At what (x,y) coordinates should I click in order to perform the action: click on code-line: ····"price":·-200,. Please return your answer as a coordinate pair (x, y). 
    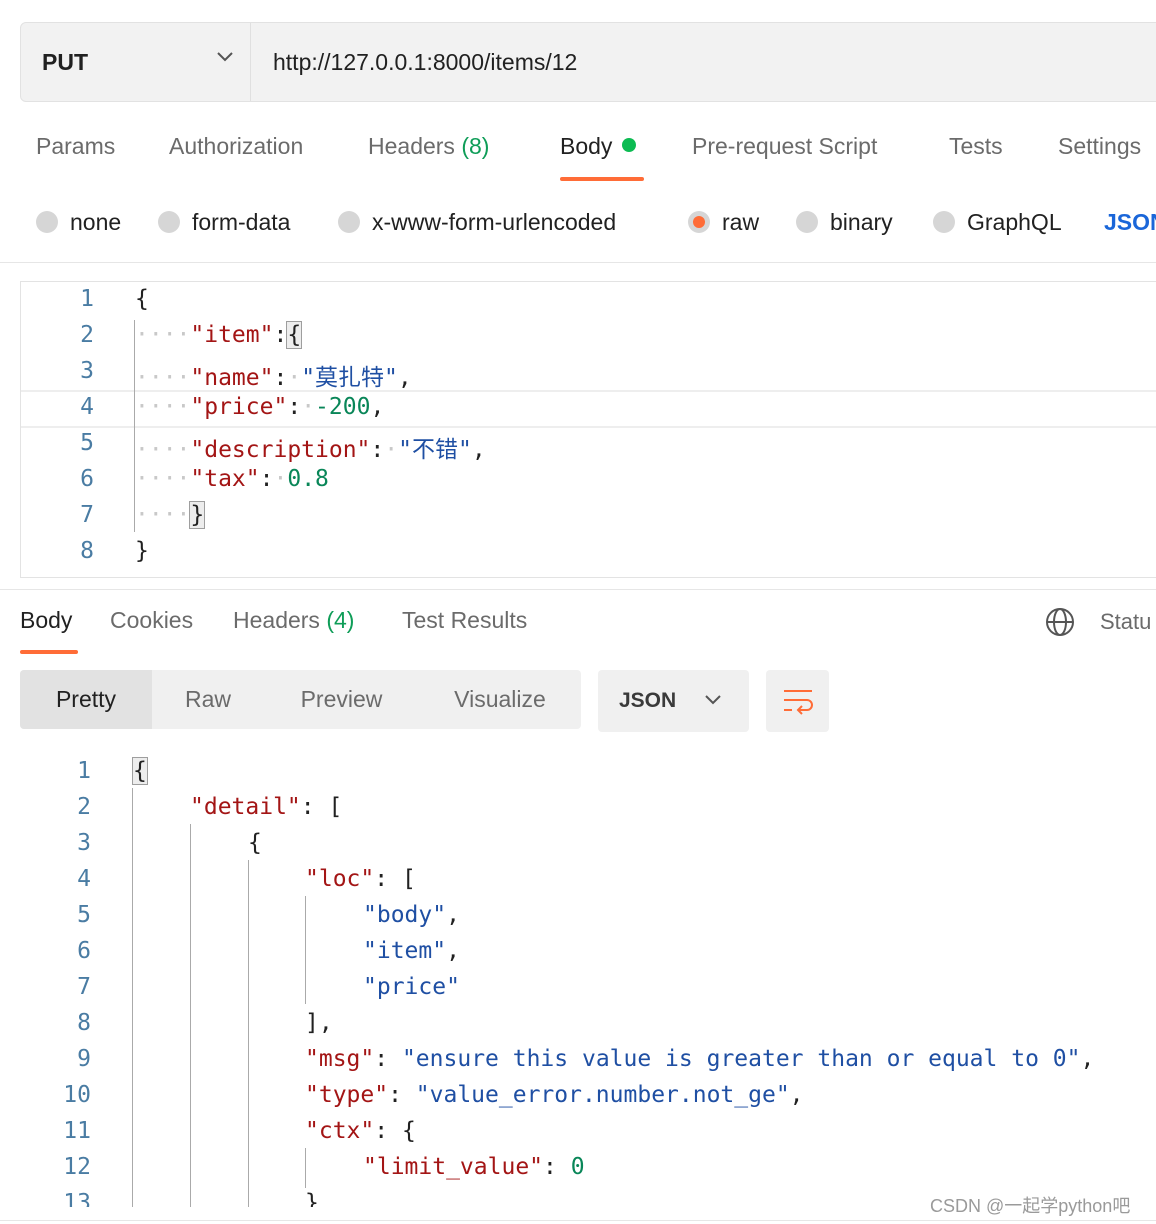
    Looking at the image, I should click on (260, 407).